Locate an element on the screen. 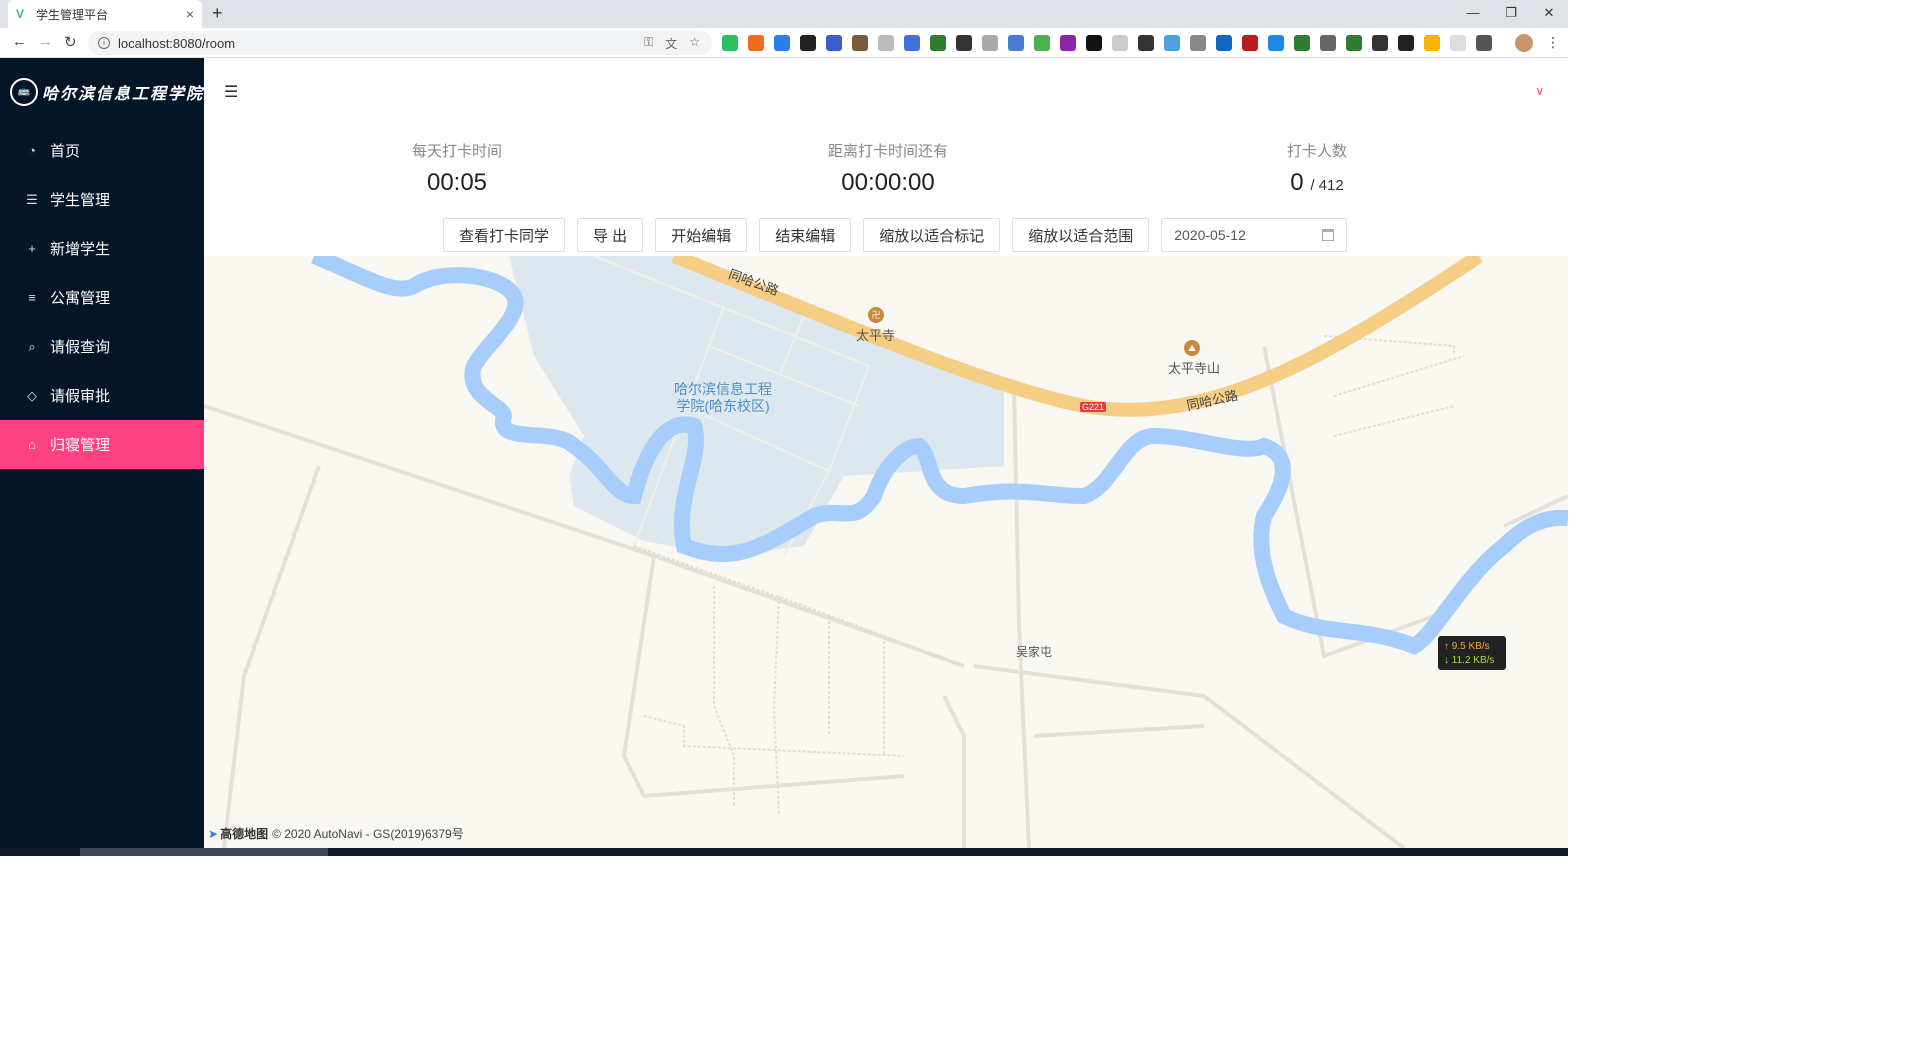 The width and height of the screenshot is (1920, 1048). site-info-icon: i is located at coordinates (104, 43).